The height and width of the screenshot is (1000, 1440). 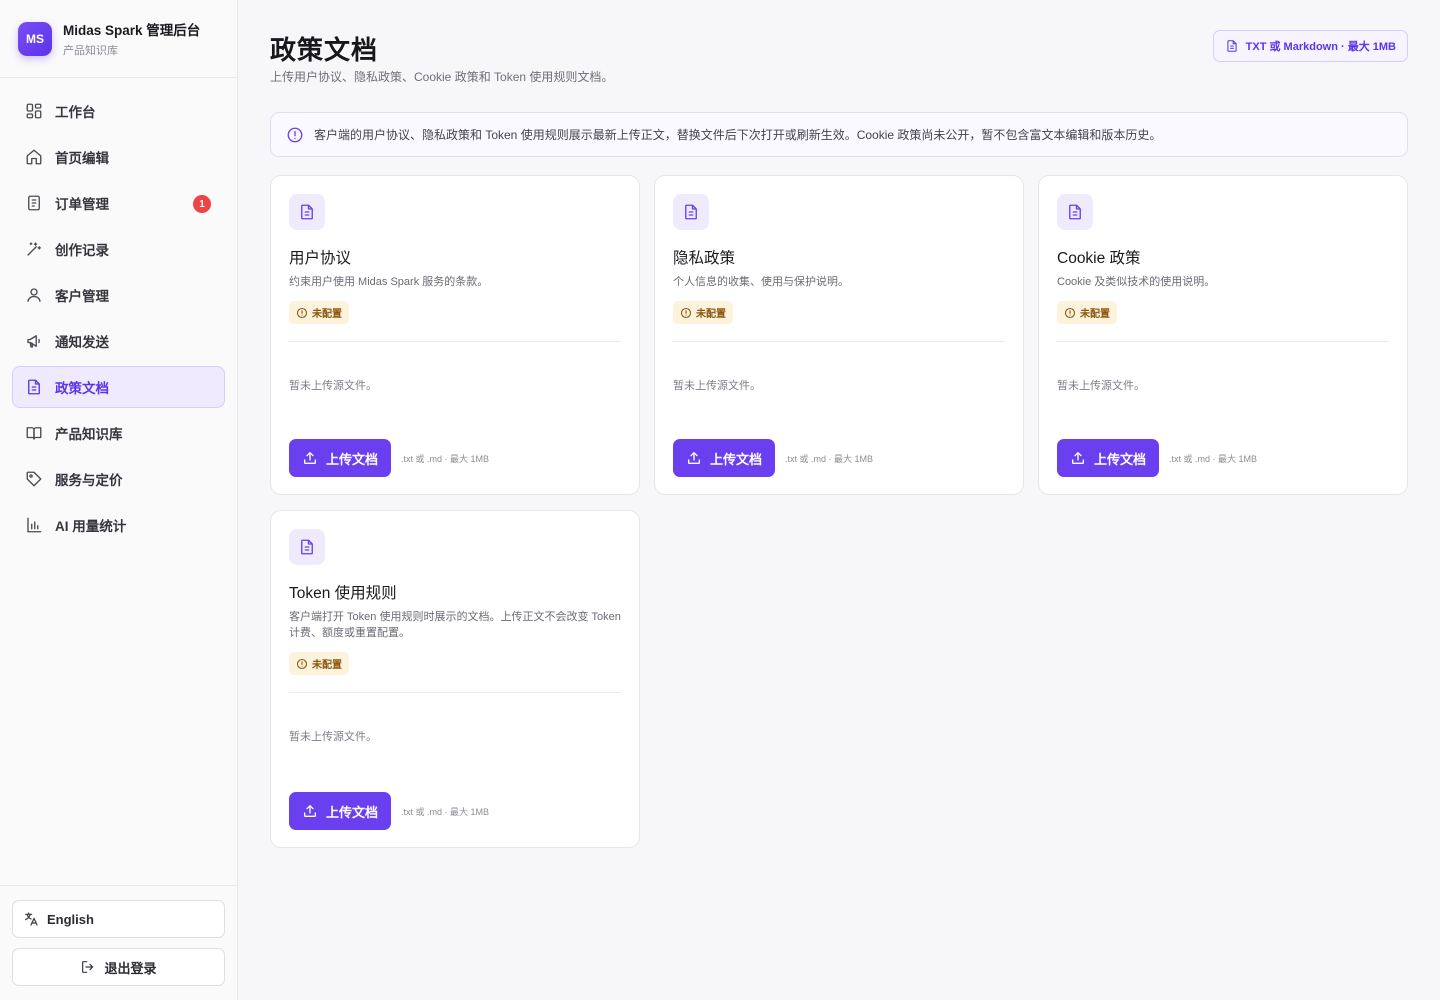 I want to click on logout-label: 退出登录, so click(x=130, y=968).